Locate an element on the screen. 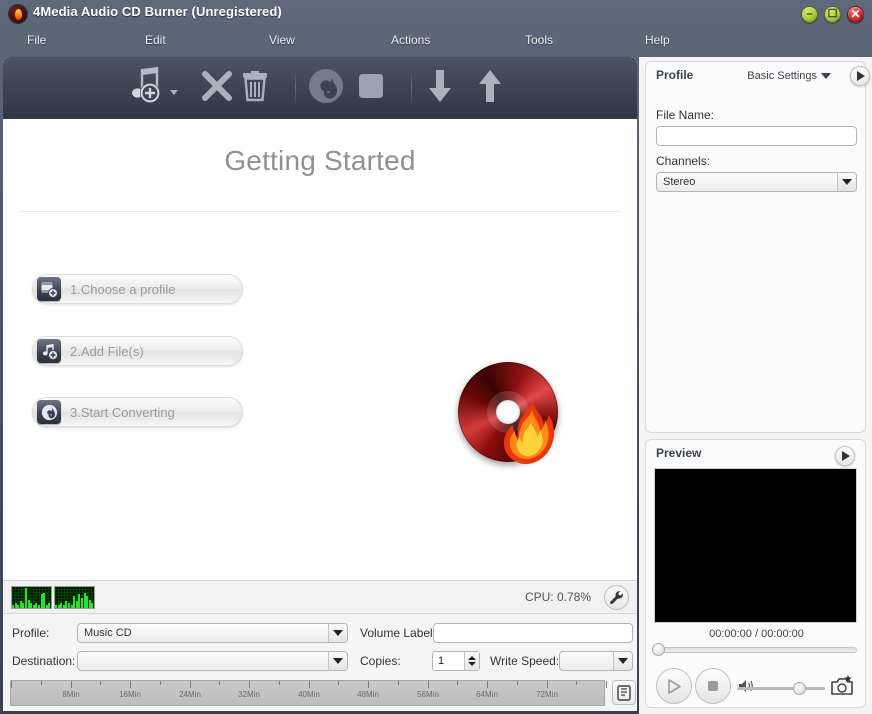  menu-item-edit: Edit is located at coordinates (155, 40).